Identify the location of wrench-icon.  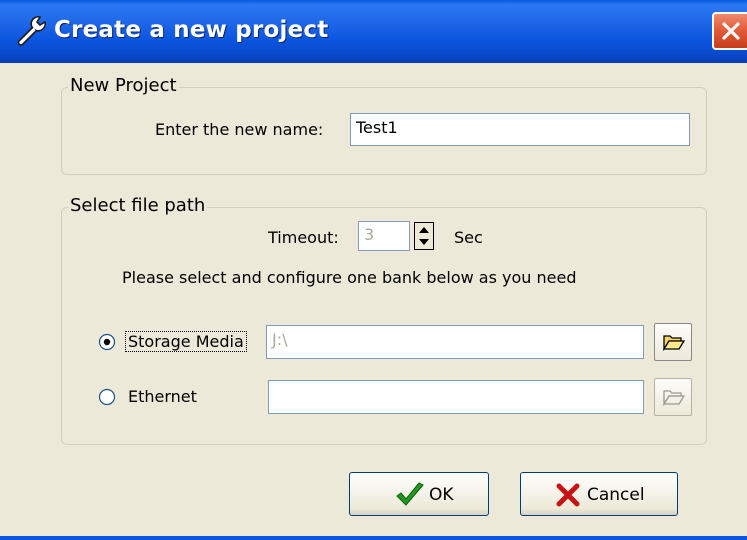
(32, 30).